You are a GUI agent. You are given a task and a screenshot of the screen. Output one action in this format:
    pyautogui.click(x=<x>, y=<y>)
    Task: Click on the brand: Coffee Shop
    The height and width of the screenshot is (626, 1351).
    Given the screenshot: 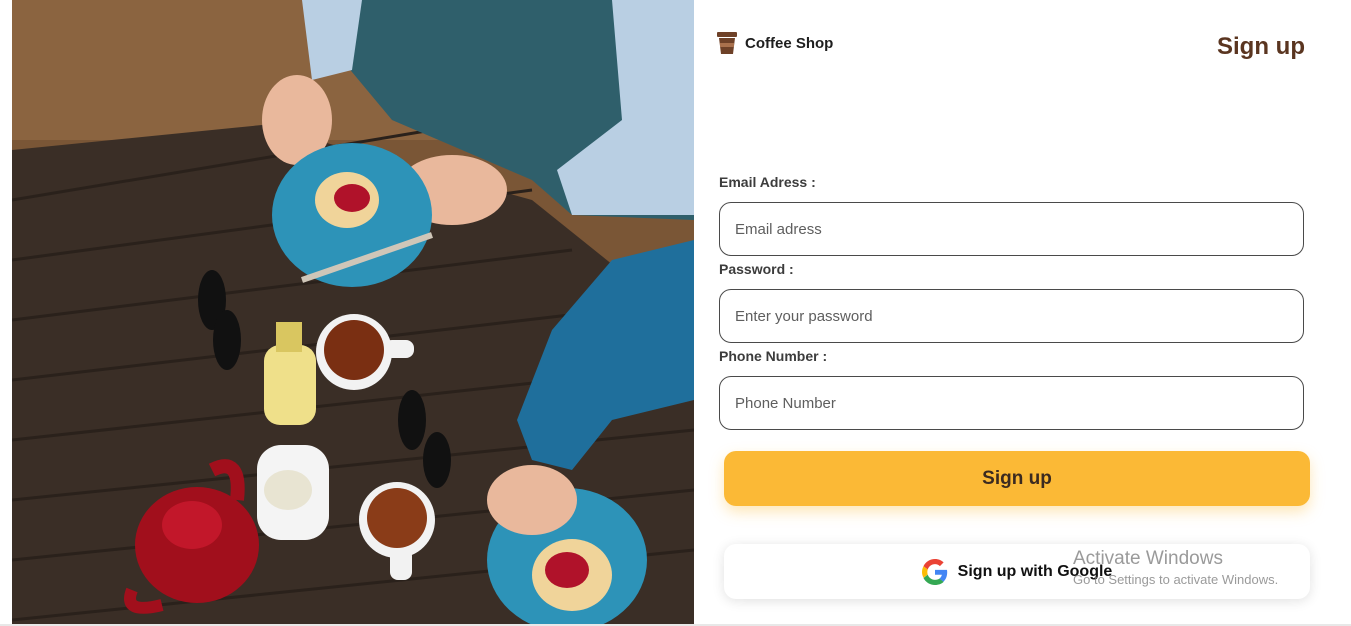 What is the action you would take?
    pyautogui.click(x=775, y=43)
    